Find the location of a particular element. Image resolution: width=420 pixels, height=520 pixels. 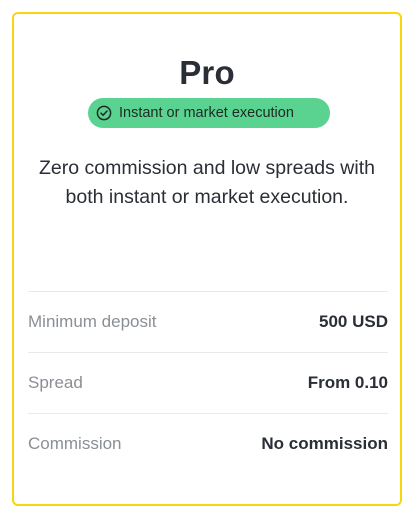

spec-row-spread: Spread From 0.10 is located at coordinates (208, 382).